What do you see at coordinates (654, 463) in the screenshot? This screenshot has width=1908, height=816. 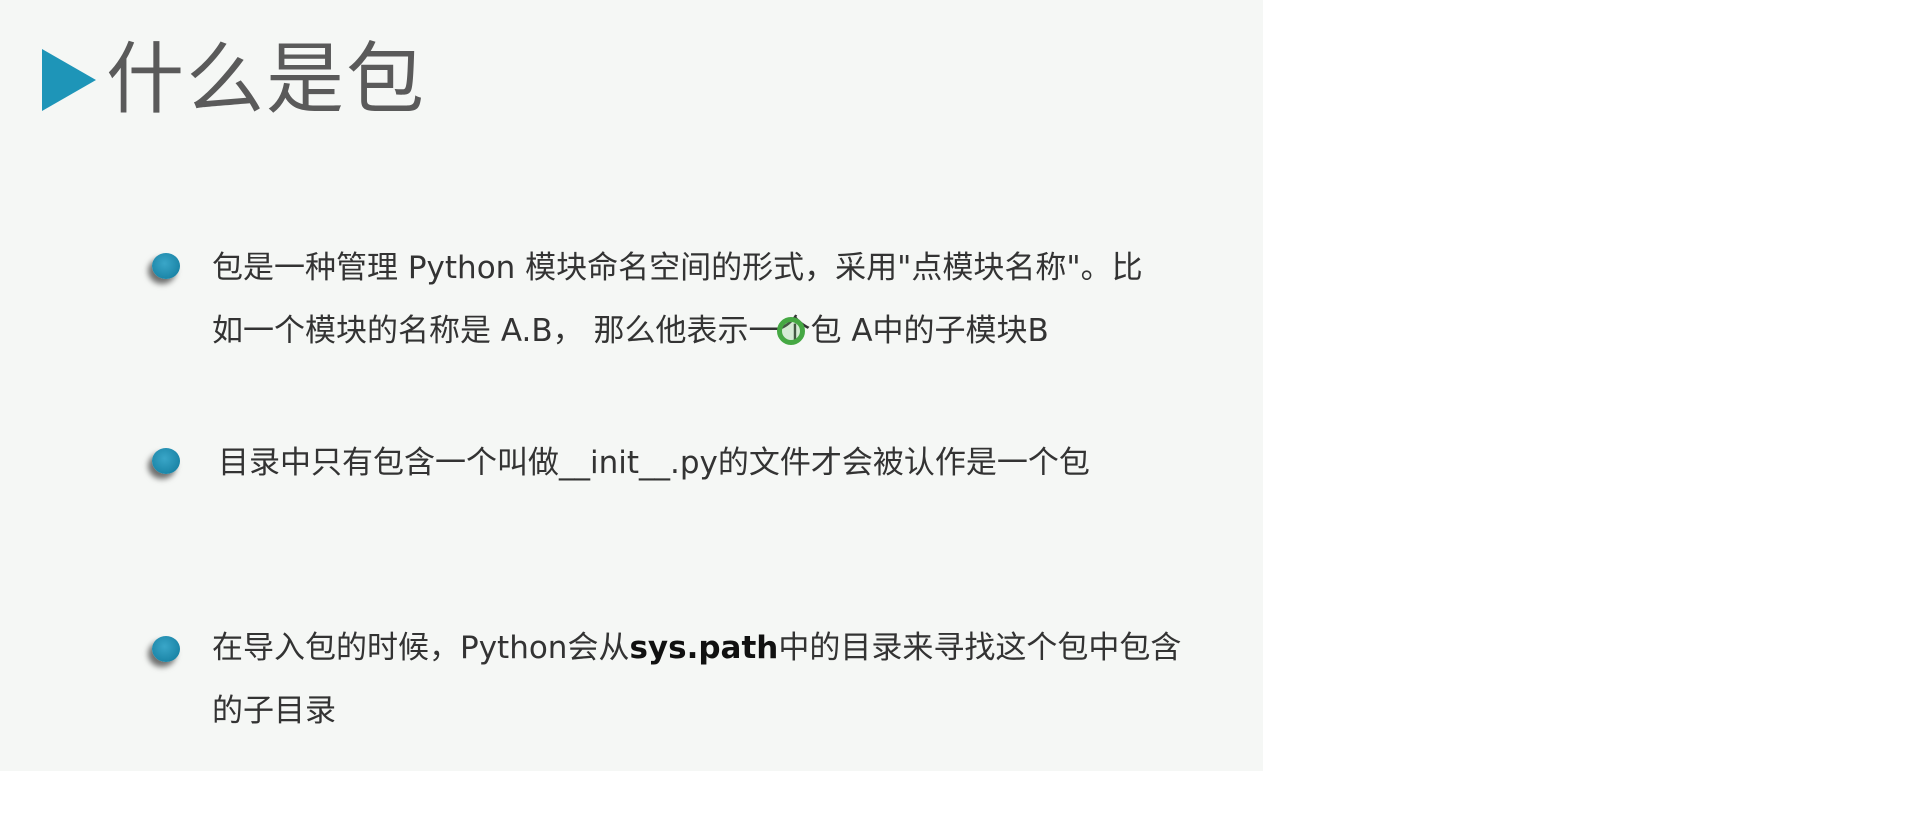 I see `list-item-2-line-1: 目录中只有包含一个叫做__init__.py的文件才会被认作是一个包` at bounding box center [654, 463].